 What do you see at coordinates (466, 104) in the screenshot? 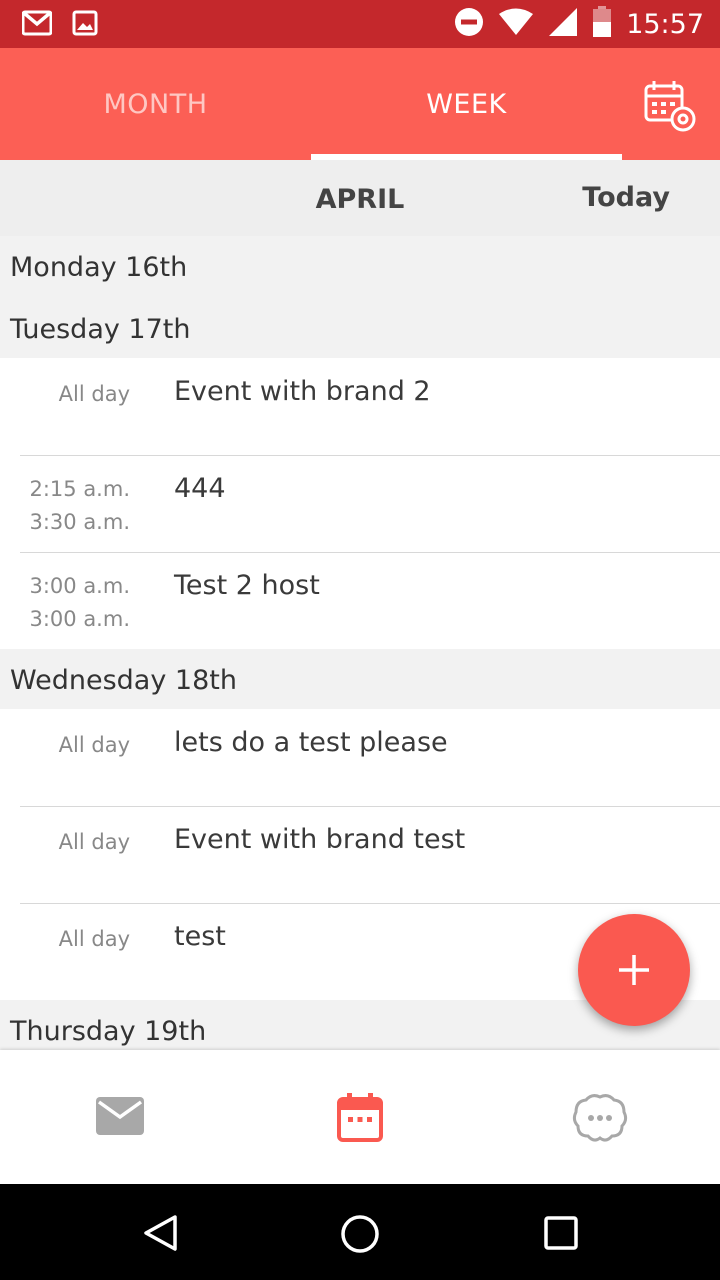
I see `tab-week: WEEK` at bounding box center [466, 104].